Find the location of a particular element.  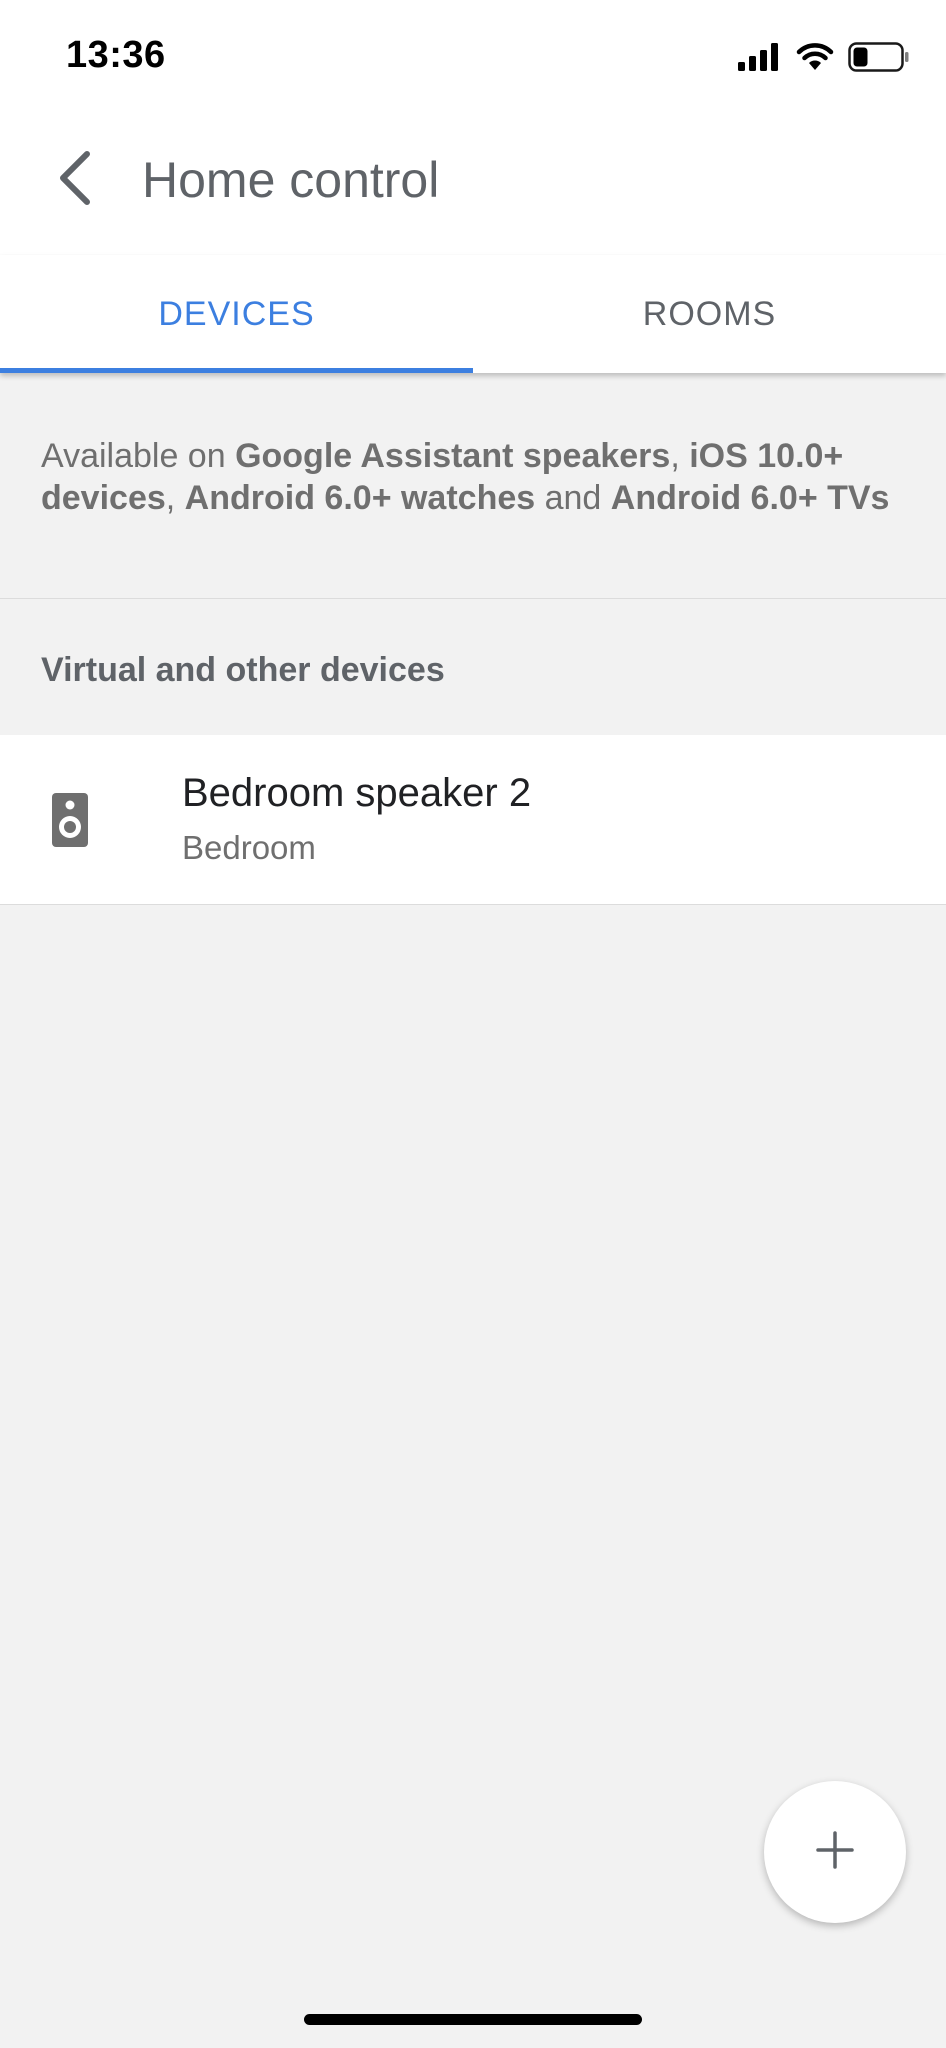

tab-devices-label: DEVICES is located at coordinates (236, 313).